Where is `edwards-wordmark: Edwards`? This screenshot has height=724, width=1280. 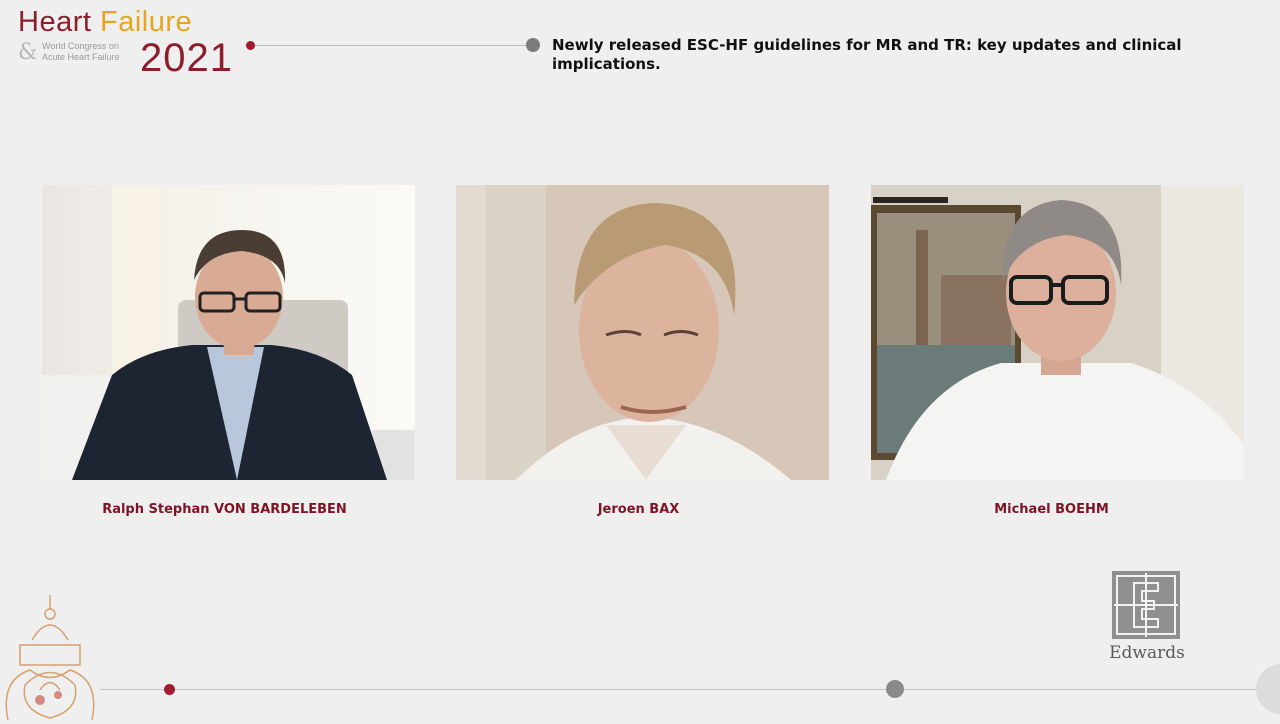 edwards-wordmark: Edwards is located at coordinates (1147, 653).